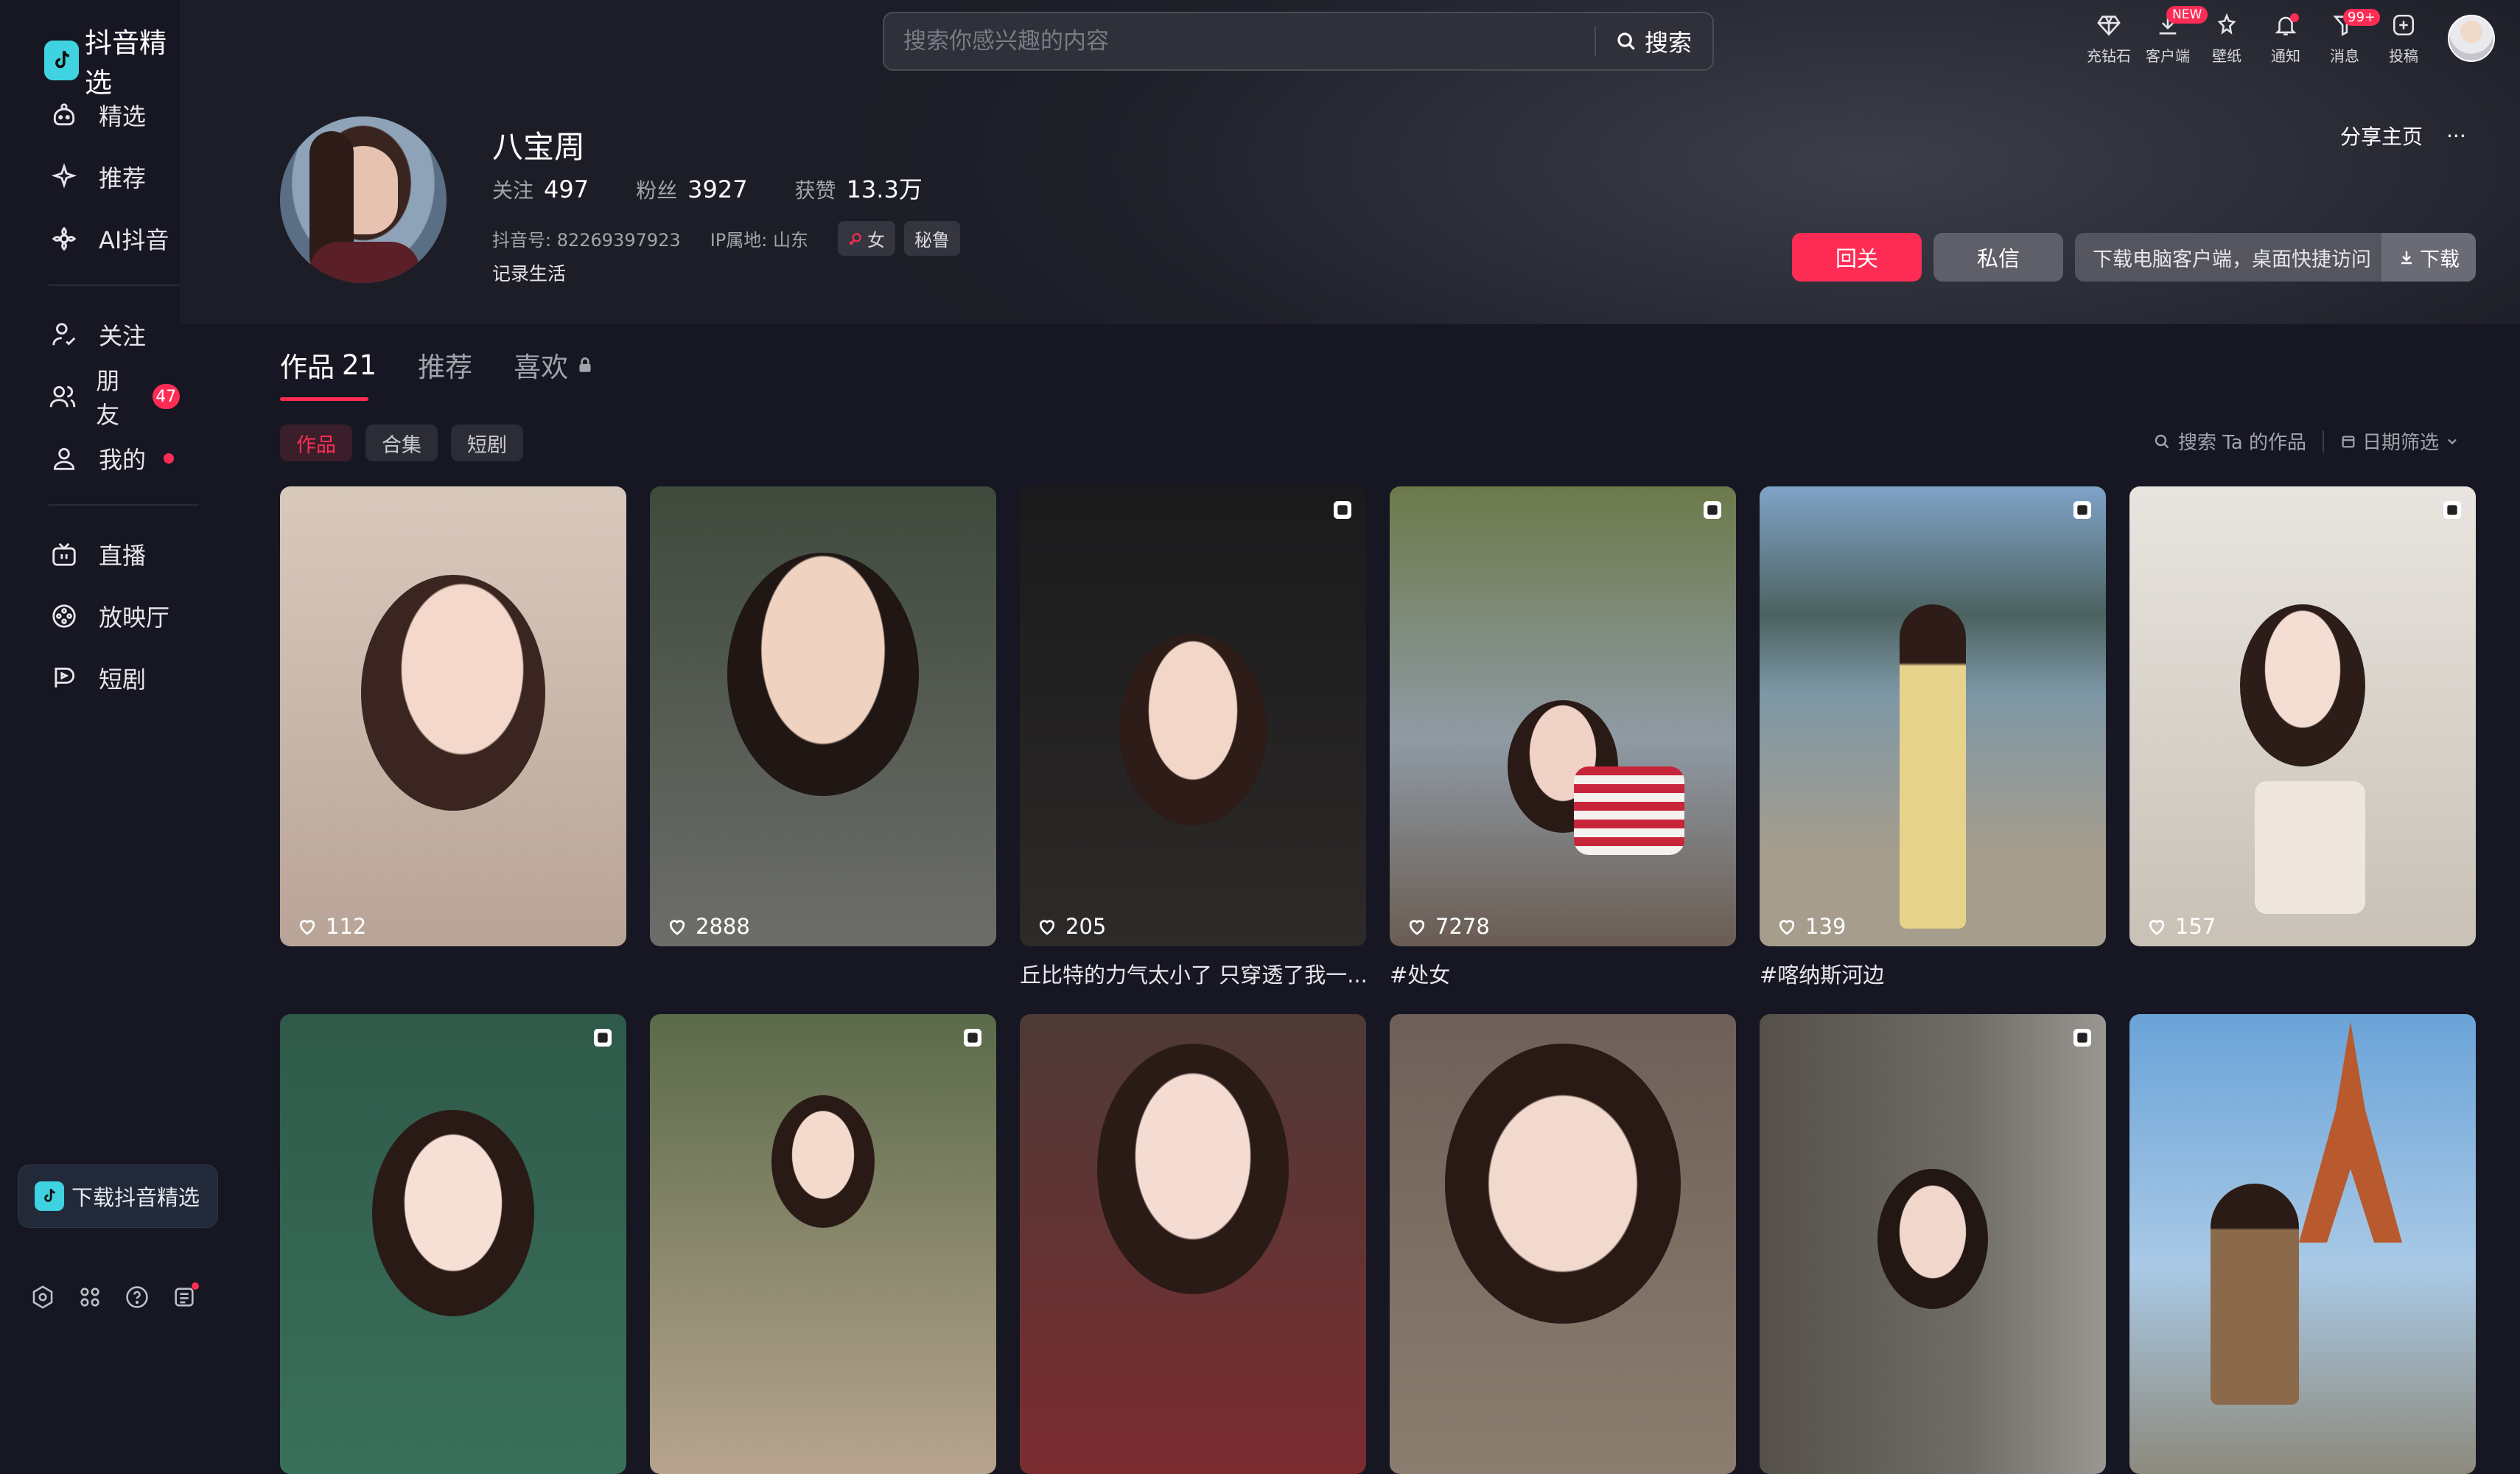 Image resolution: width=2520 pixels, height=1474 pixels. I want to click on short-drama-icon, so click(64, 678).